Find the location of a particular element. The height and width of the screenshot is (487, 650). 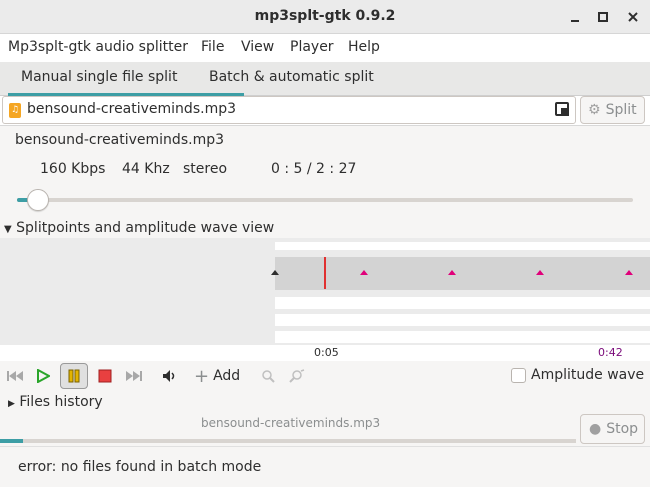

close-icon is located at coordinates (633, 17).